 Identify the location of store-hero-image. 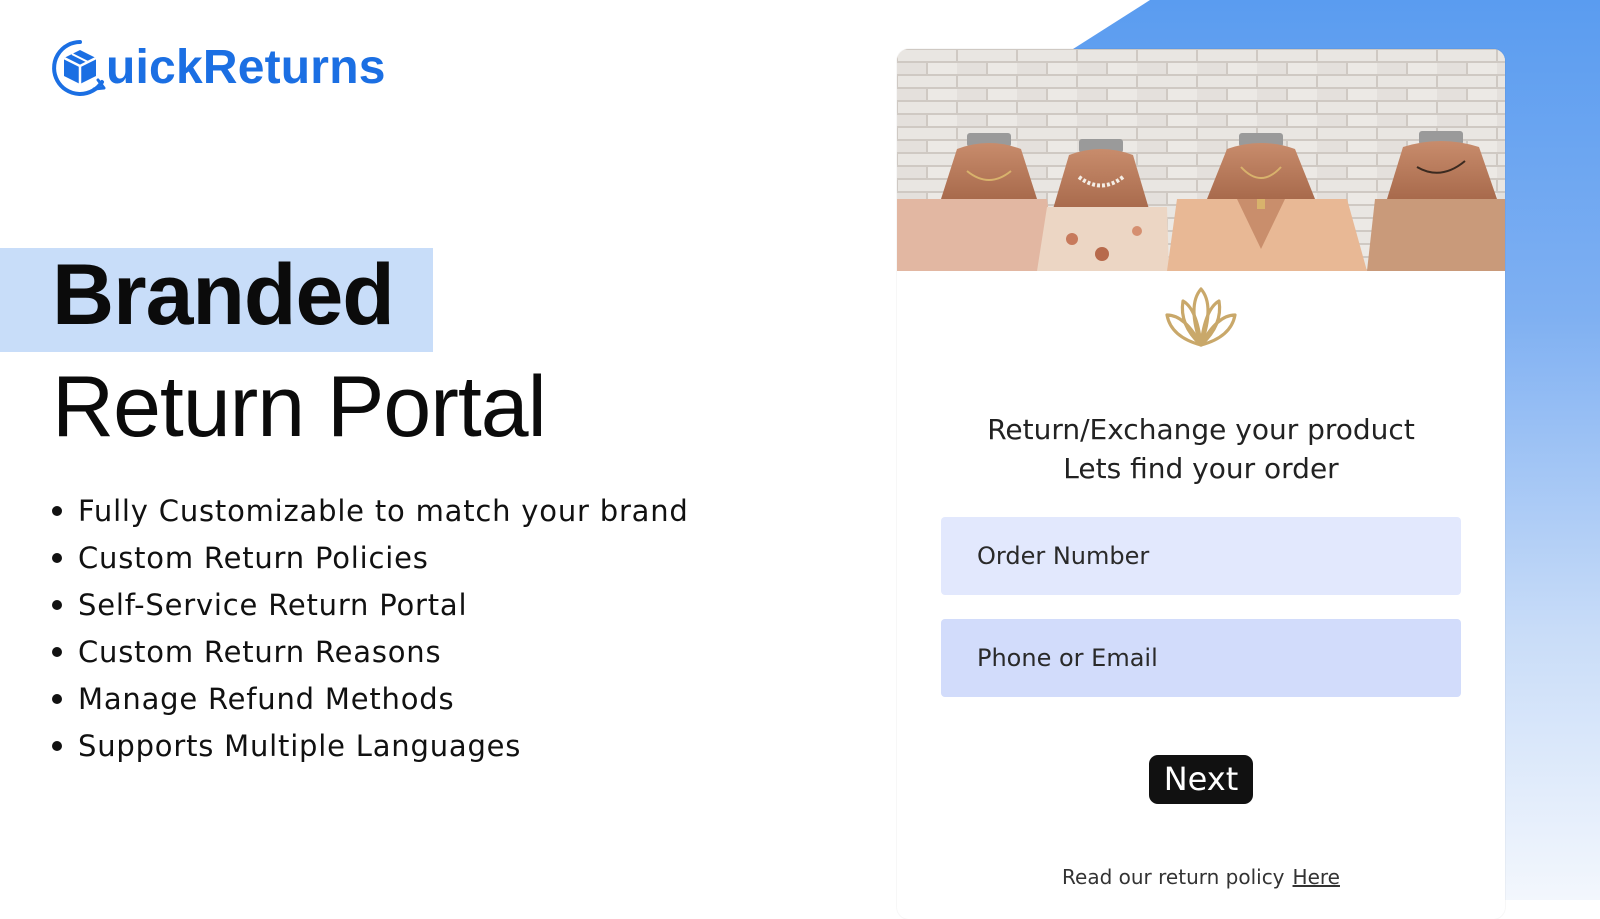
(1201, 160).